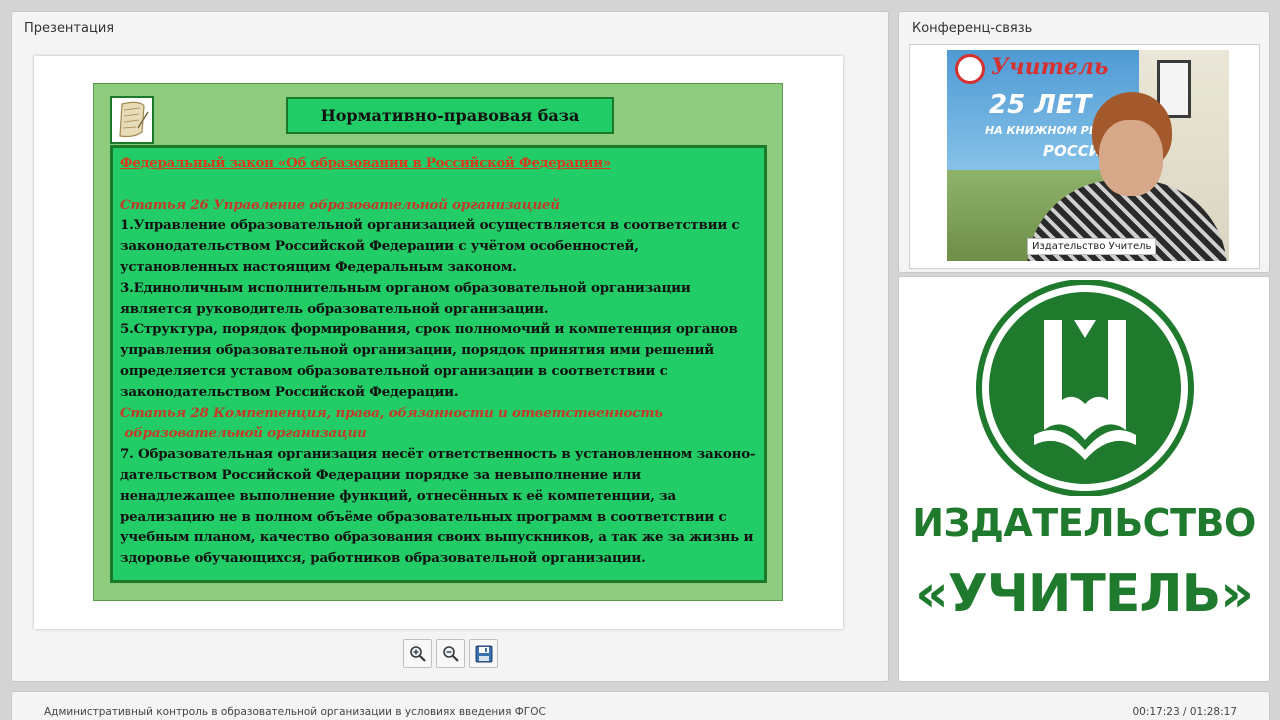 This screenshot has height=720, width=1280. What do you see at coordinates (970, 69) in the screenshot?
I see `banner-logo-icon` at bounding box center [970, 69].